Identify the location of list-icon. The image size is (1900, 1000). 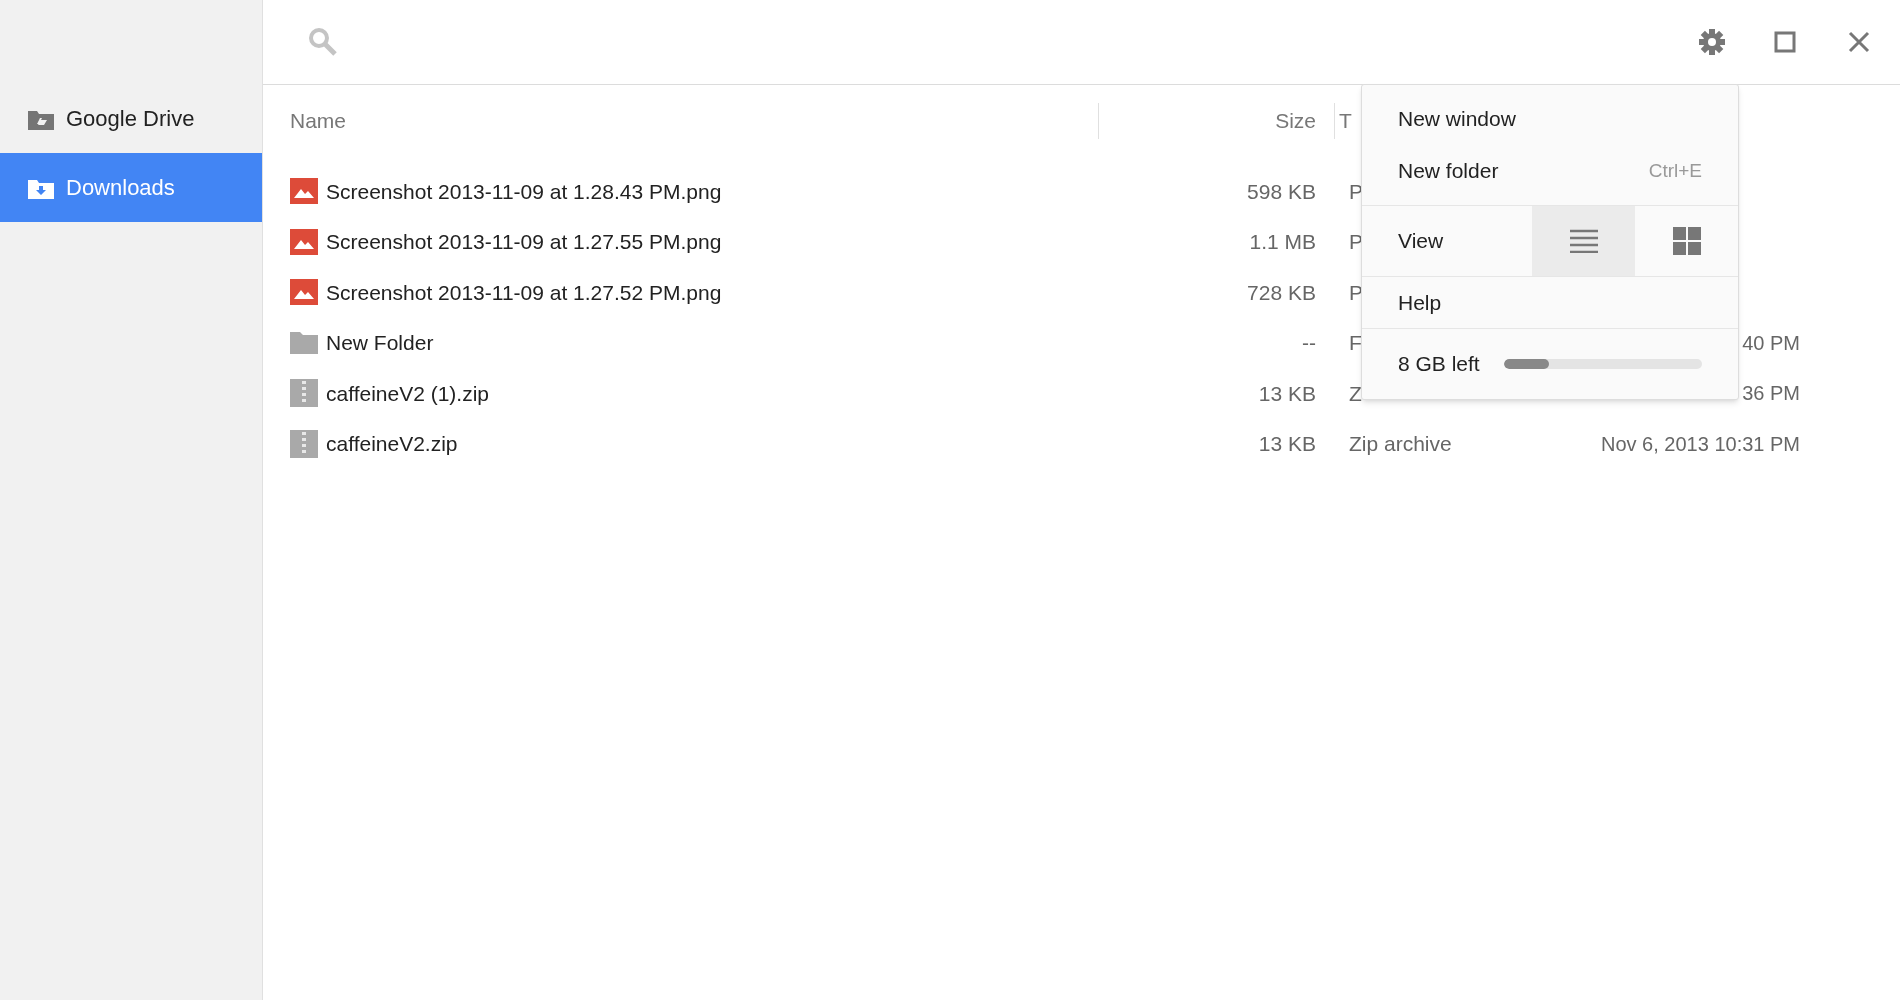
(1583, 241).